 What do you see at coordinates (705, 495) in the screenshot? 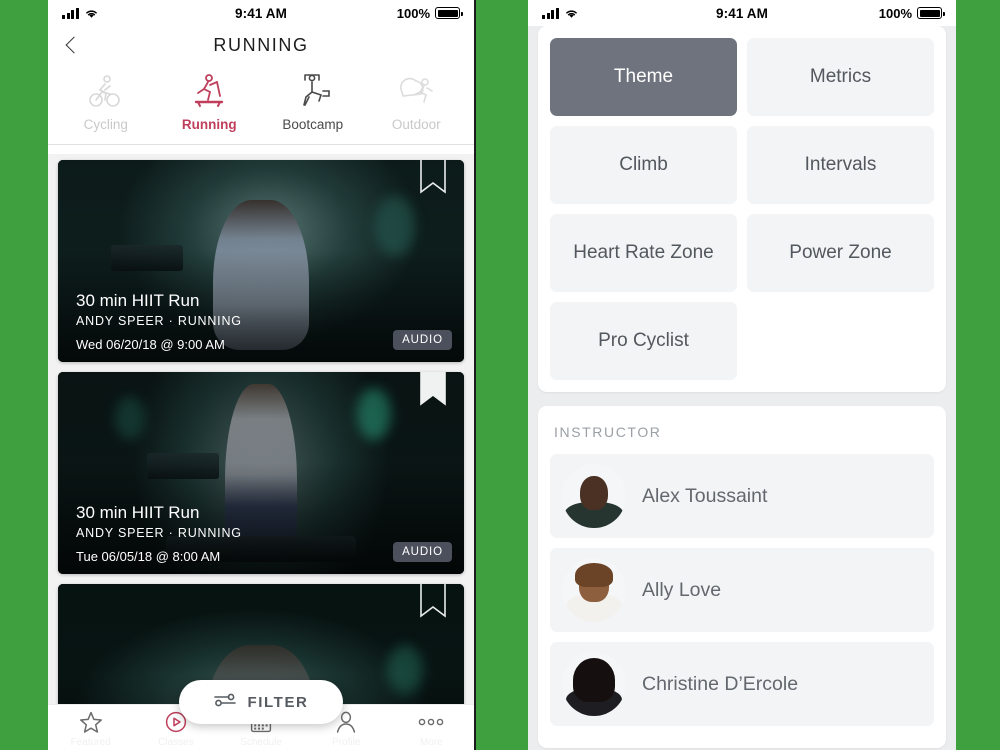
I see `instructor-name: Alex Toussaint` at bounding box center [705, 495].